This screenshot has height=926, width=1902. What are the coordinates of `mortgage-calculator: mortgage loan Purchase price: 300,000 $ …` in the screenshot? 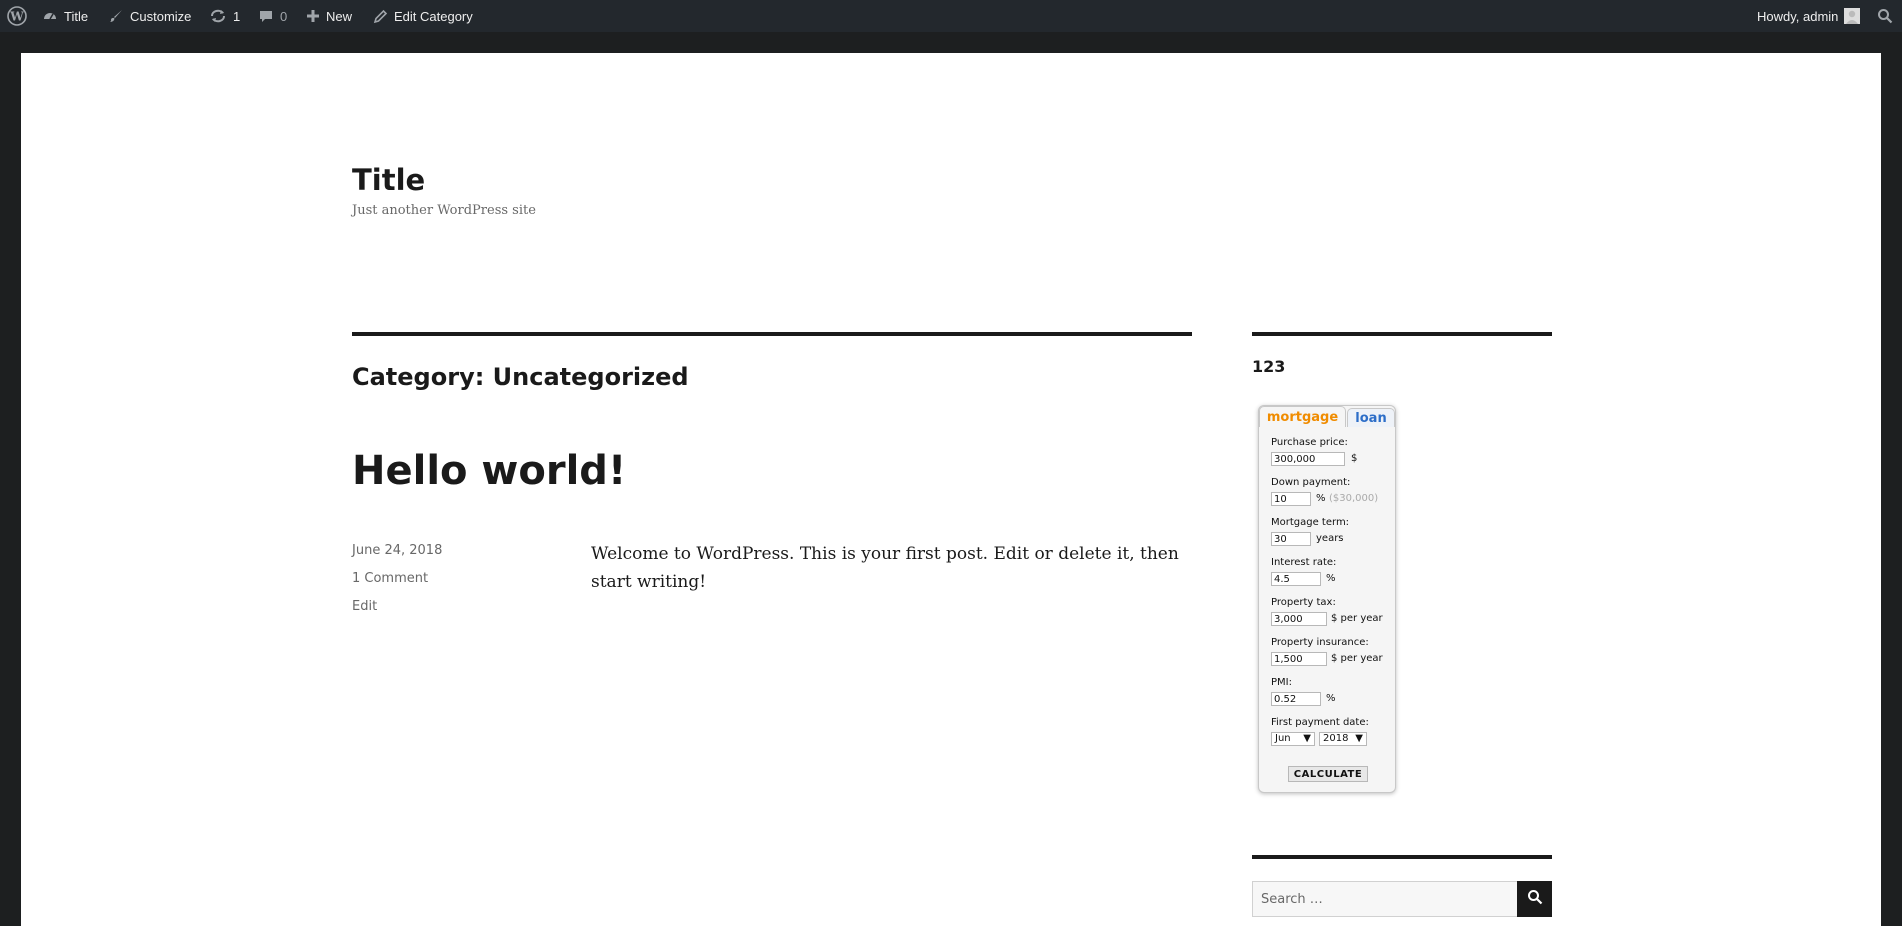 It's located at (1327, 599).